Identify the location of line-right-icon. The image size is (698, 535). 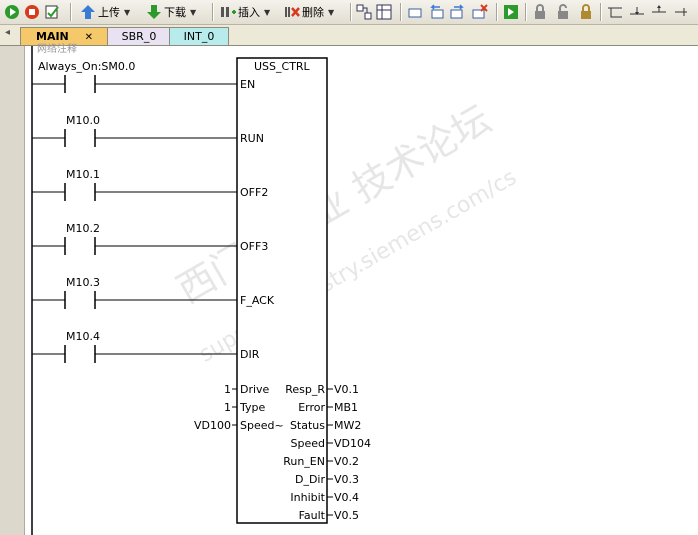
(681, 12).